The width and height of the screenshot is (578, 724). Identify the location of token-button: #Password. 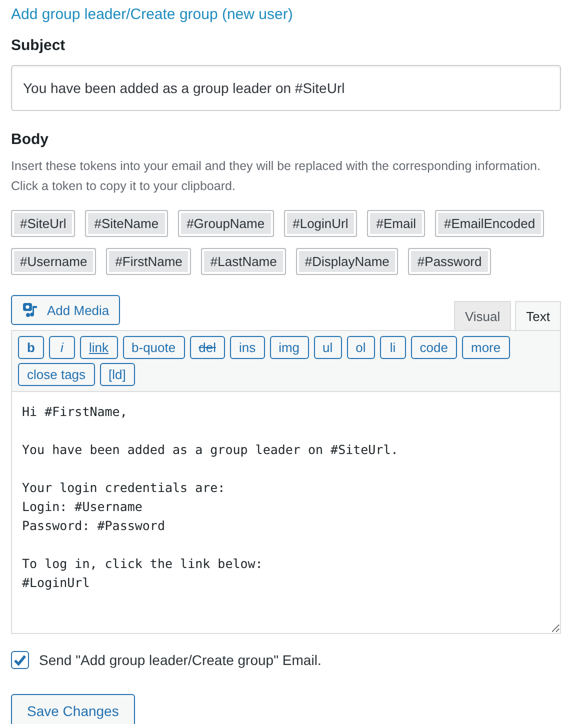
(449, 261).